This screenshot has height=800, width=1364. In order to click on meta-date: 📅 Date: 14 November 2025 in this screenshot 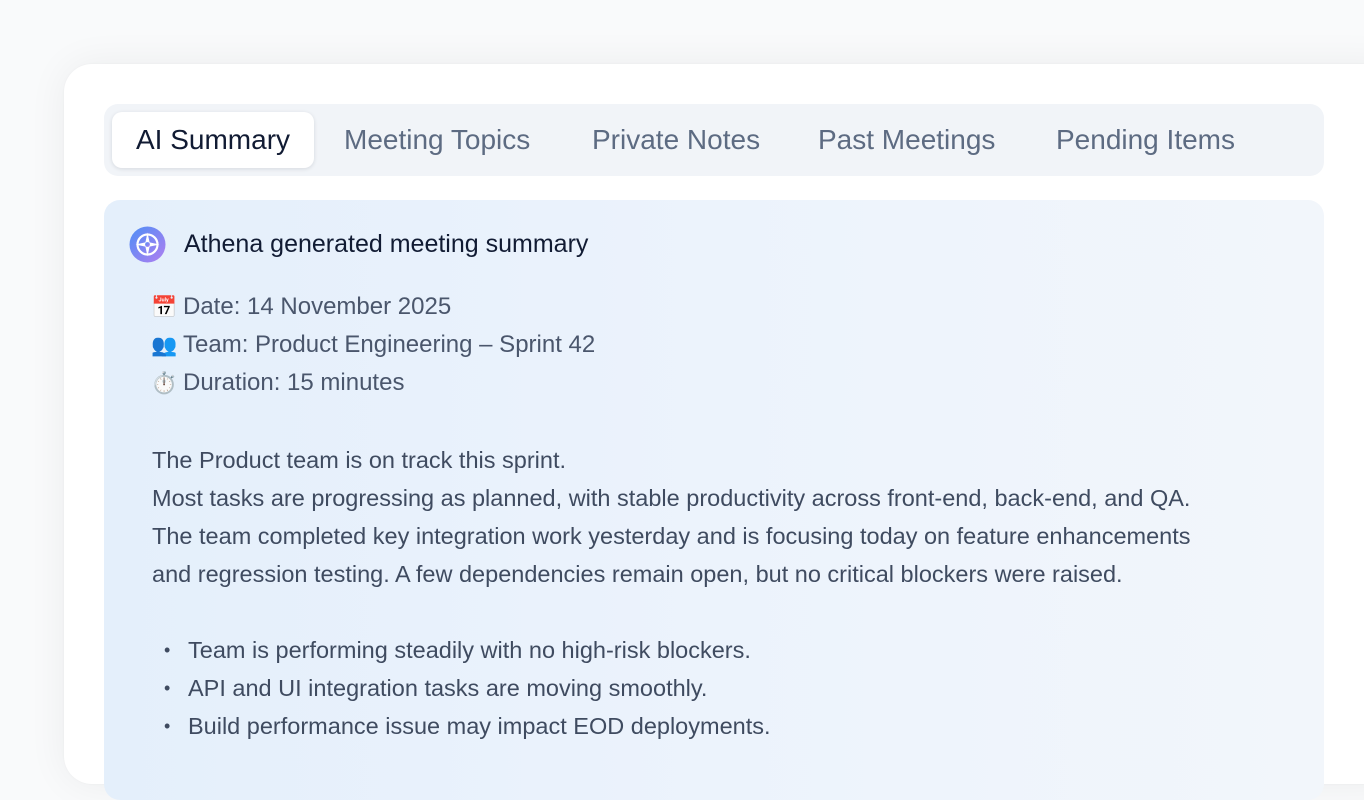, I will do `click(301, 307)`.